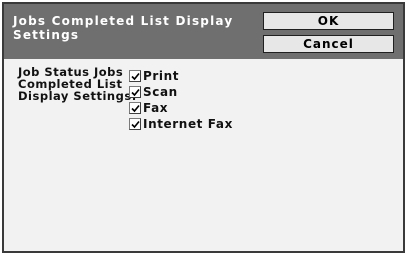 This screenshot has height=259, width=411. I want to click on scan-checkbox, so click(135, 92).